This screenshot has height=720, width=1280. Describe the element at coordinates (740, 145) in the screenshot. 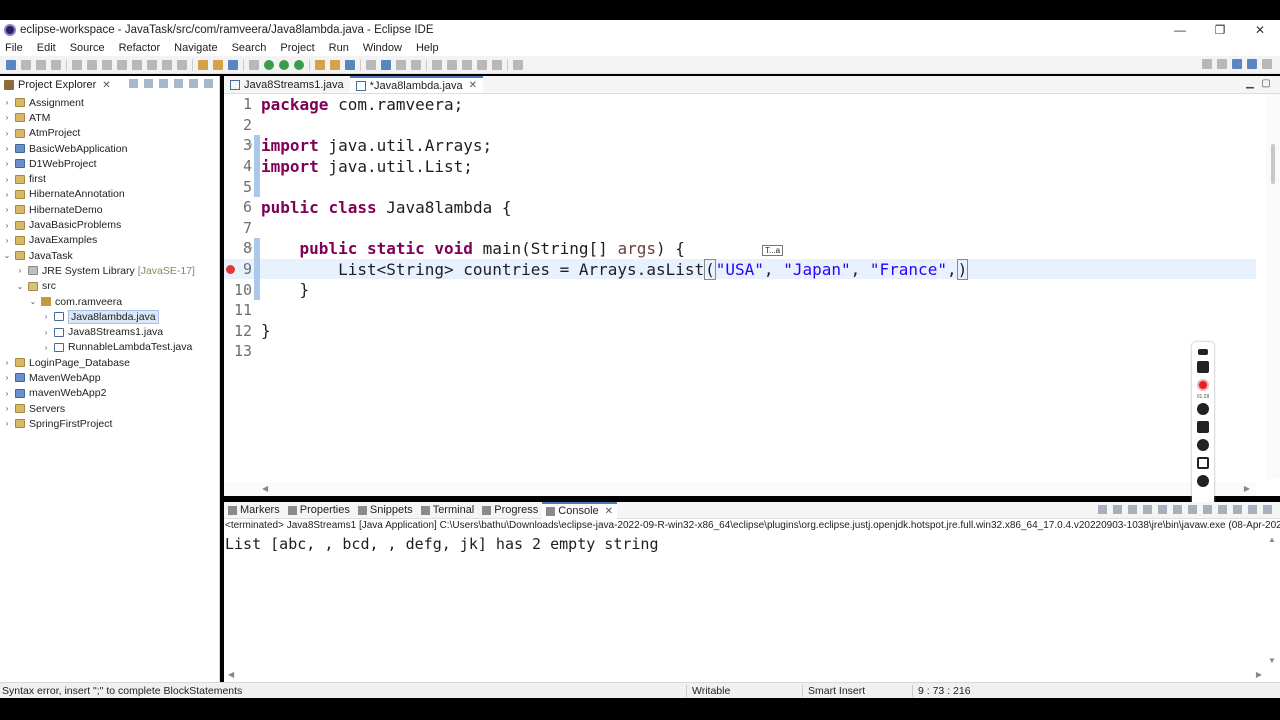

I see `code-line: 3 ⊖ import java.util.Arrays;` at that location.